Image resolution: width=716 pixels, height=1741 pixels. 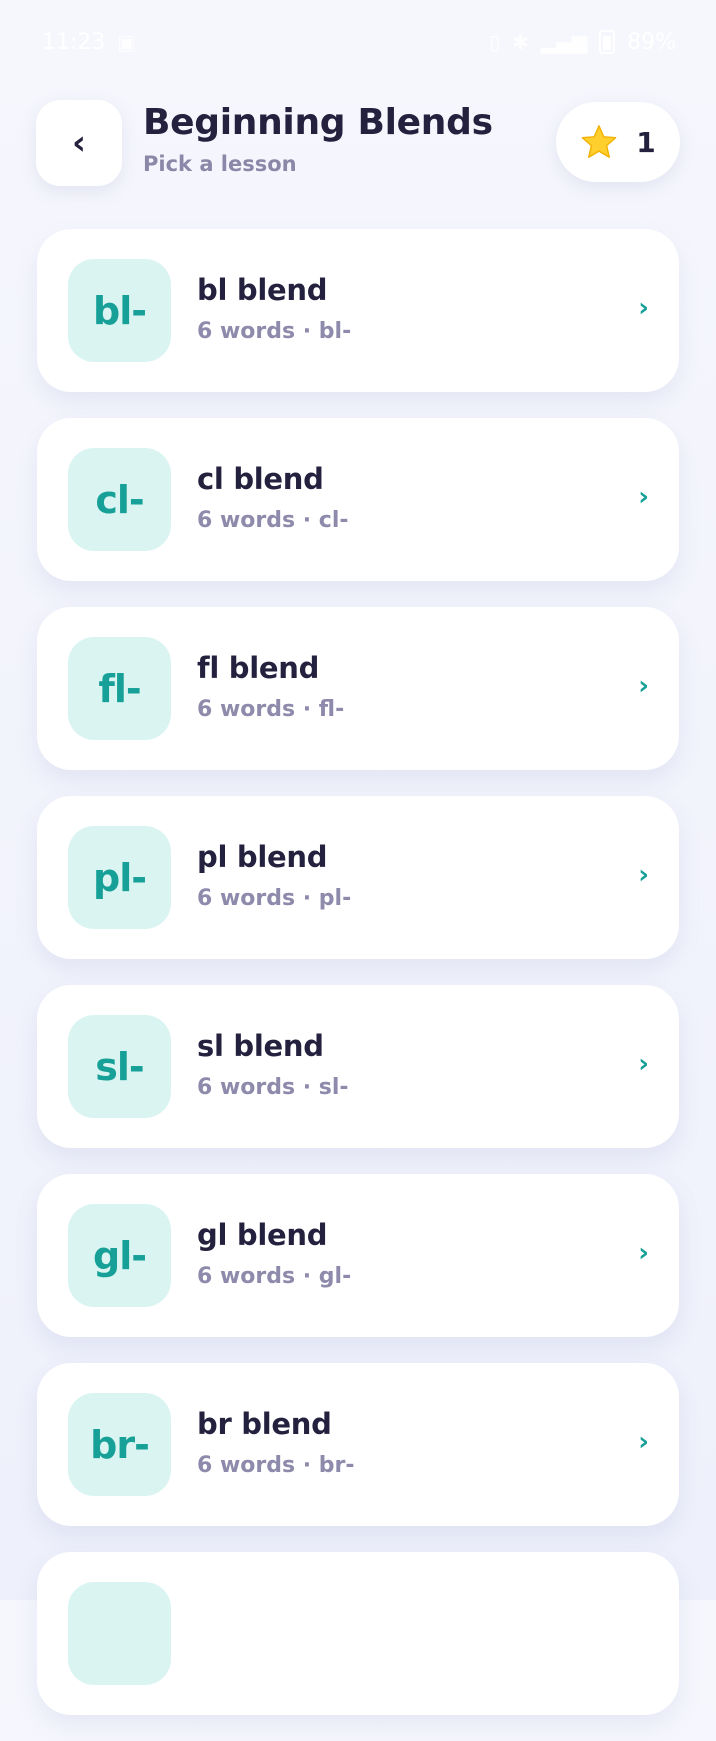 What do you see at coordinates (262, 290) in the screenshot?
I see `lesson-title: bl blend` at bounding box center [262, 290].